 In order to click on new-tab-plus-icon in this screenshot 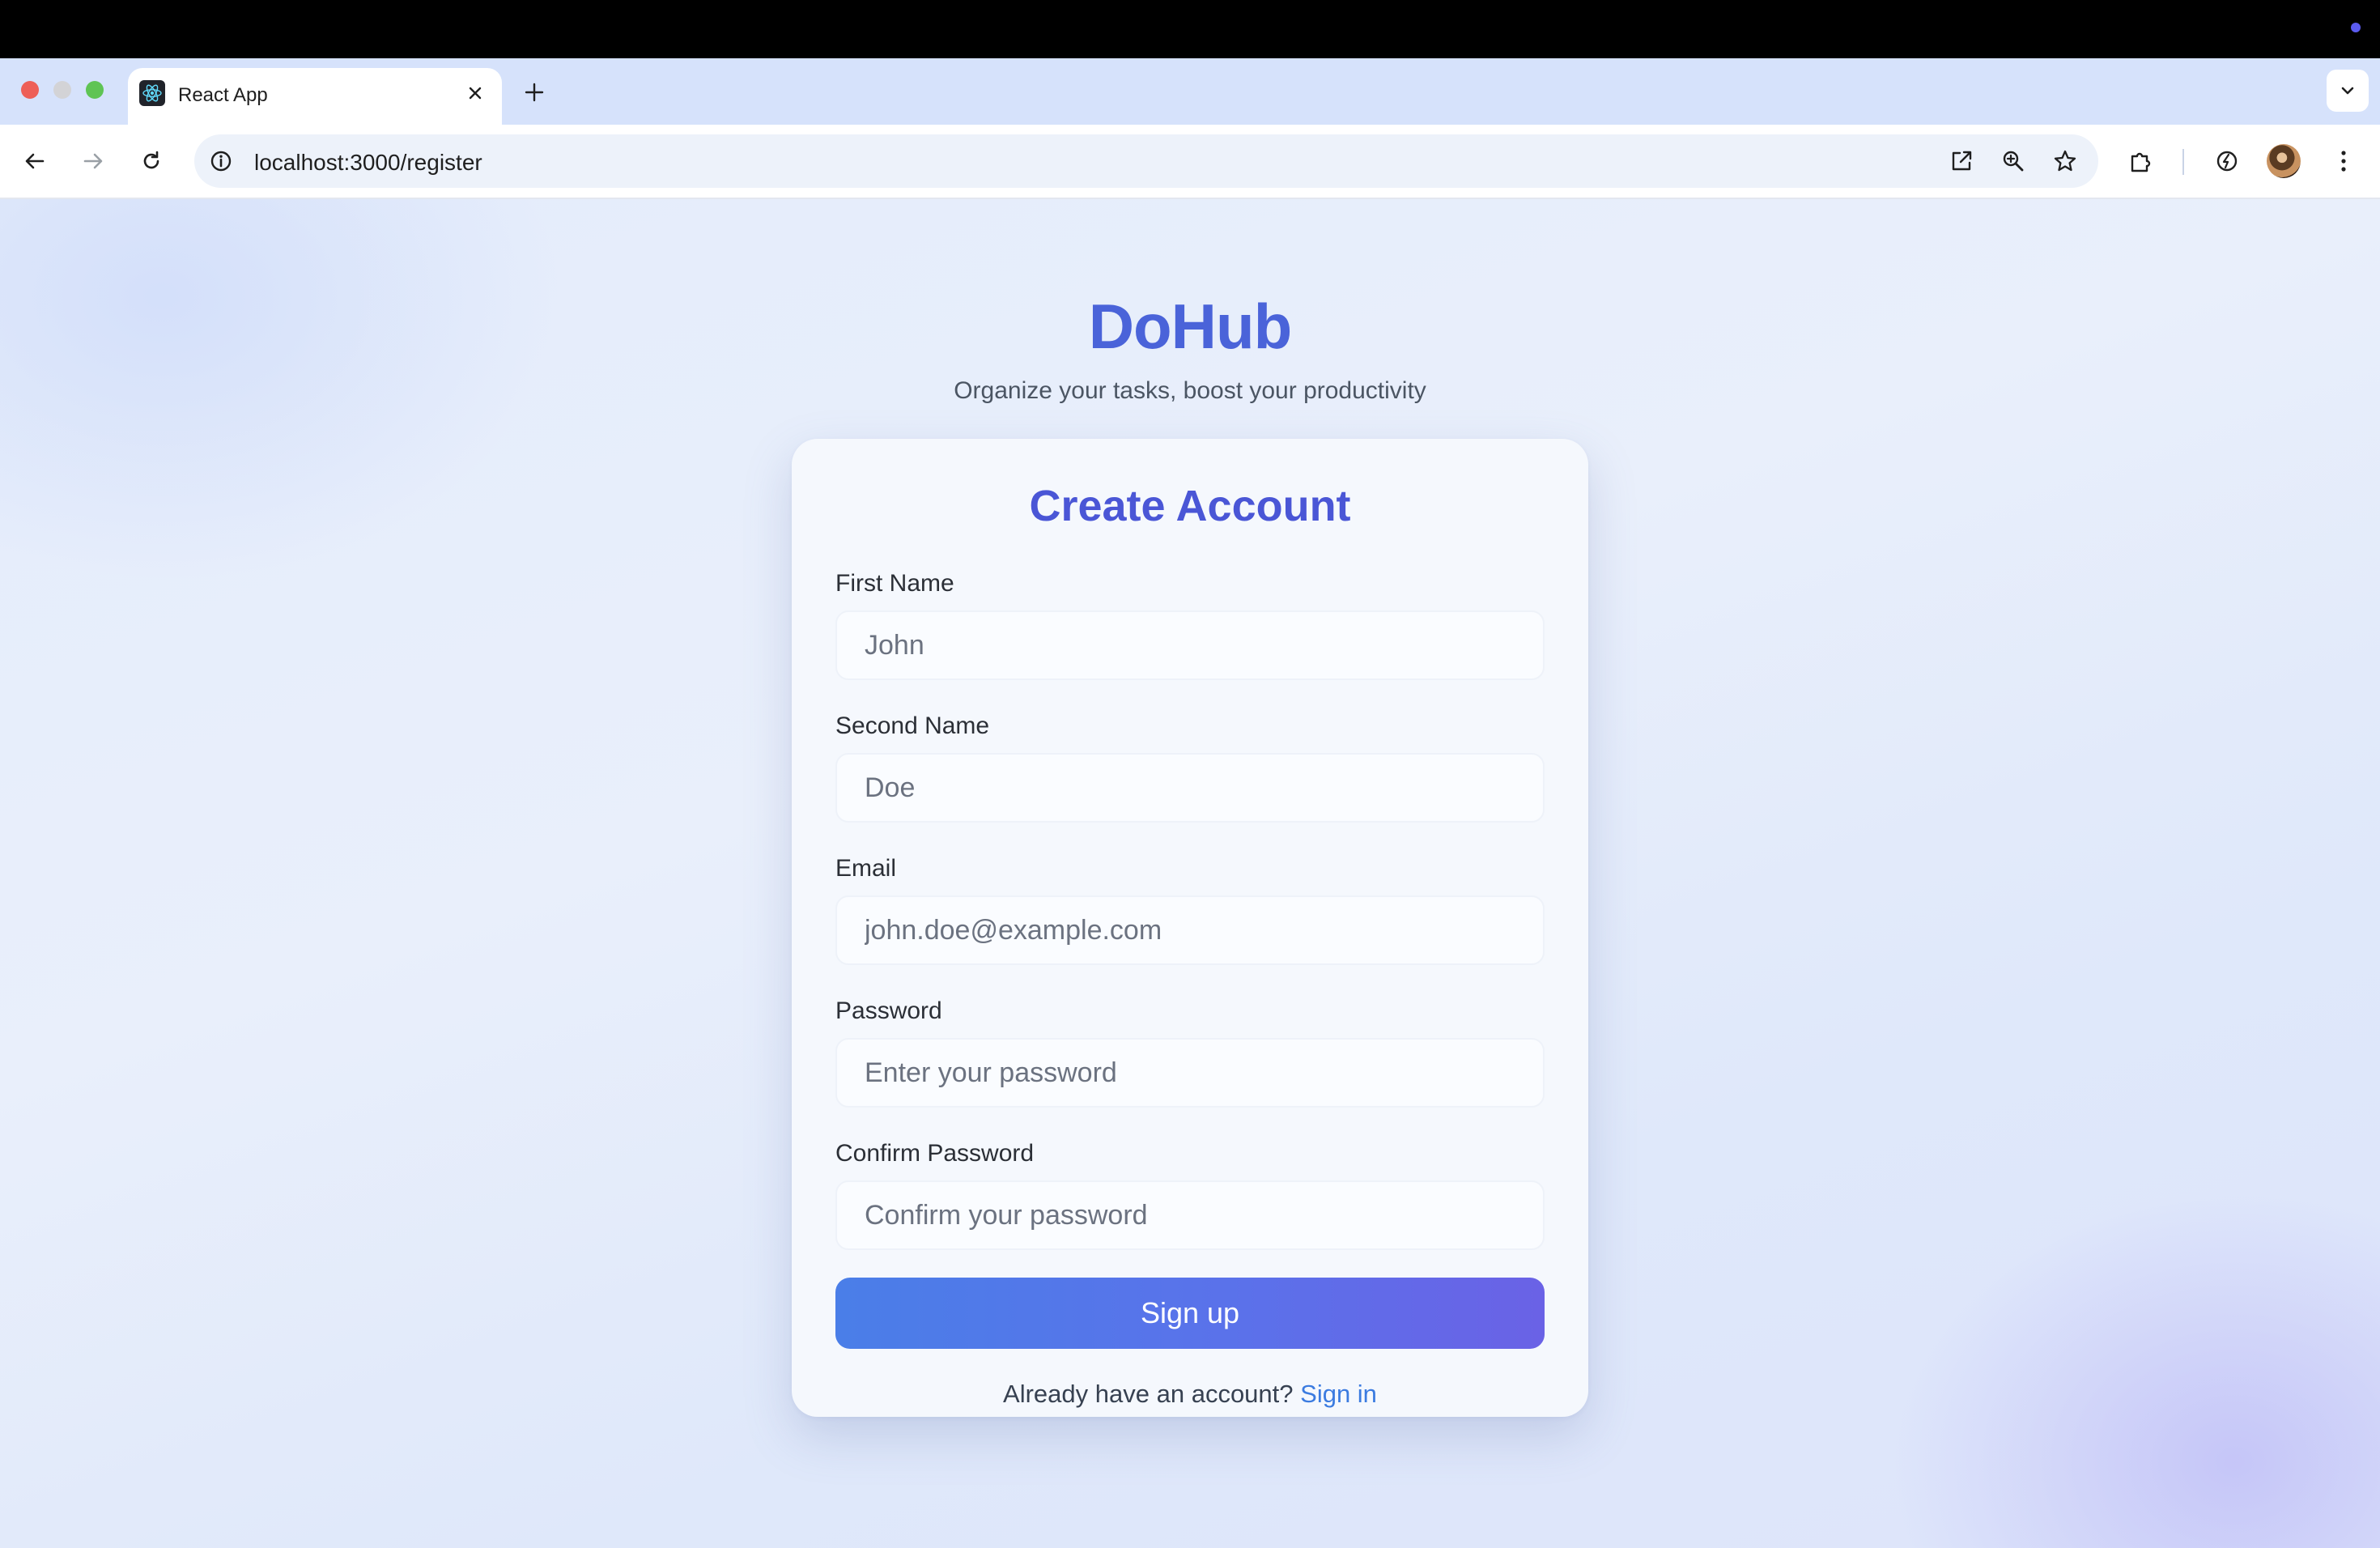, I will do `click(534, 92)`.